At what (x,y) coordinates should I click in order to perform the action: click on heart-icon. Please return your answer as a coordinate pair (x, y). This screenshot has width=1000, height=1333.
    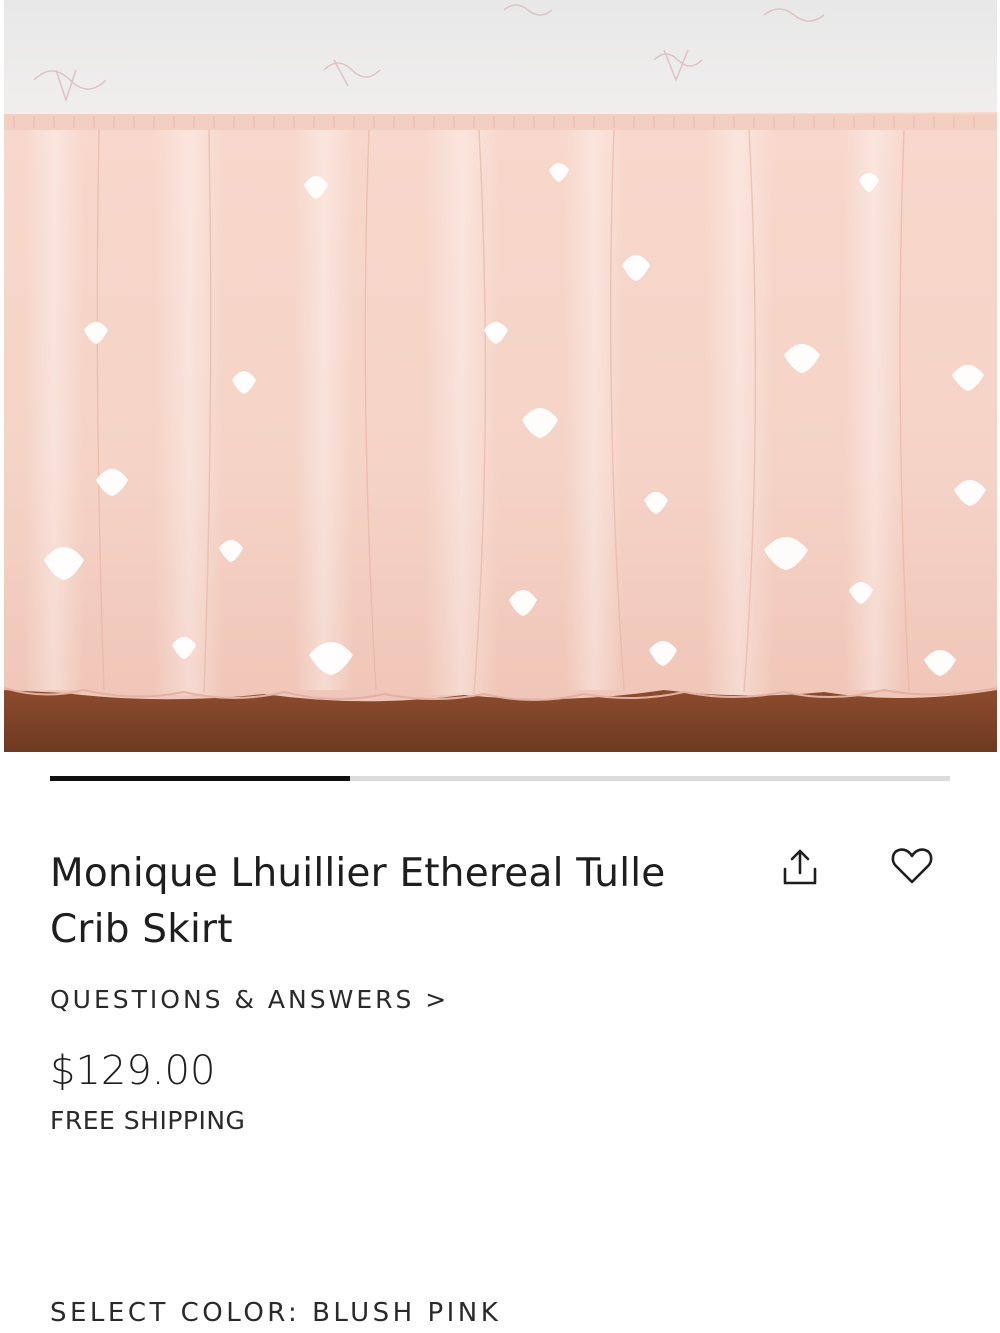
    Looking at the image, I should click on (912, 868).